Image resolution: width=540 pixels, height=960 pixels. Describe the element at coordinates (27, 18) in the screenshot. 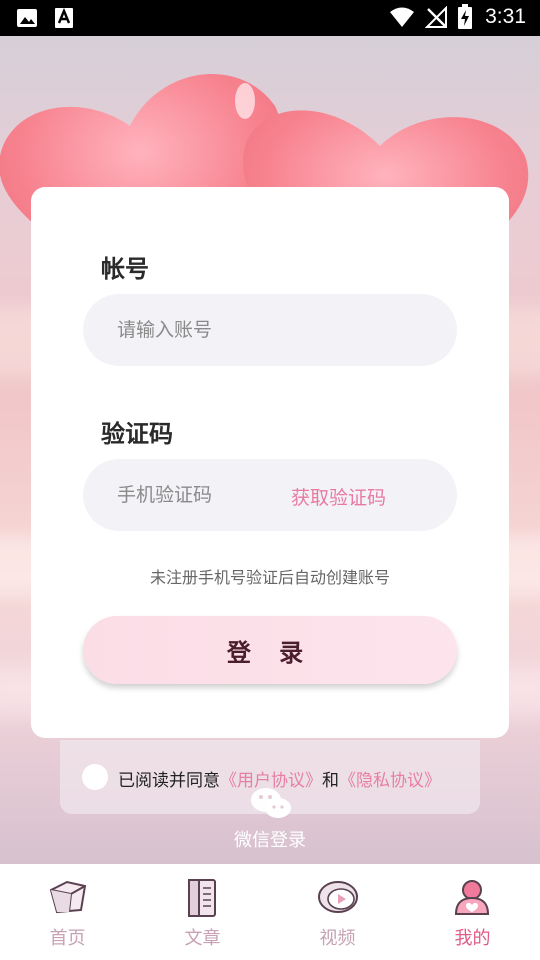

I see `image-icon` at that location.